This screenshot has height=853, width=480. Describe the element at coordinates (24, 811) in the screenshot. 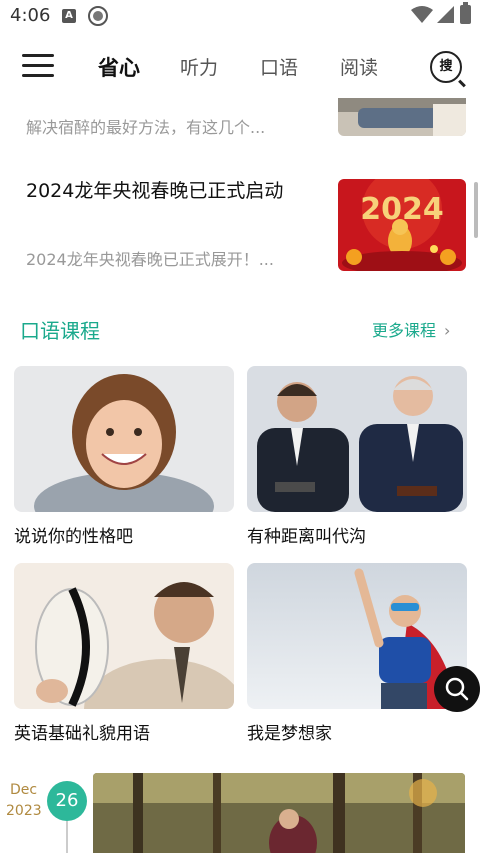

I see `timeline-year: 2023` at that location.